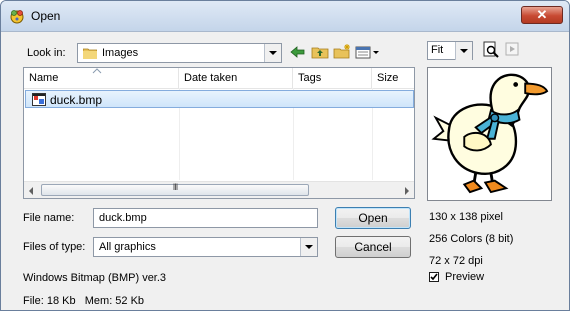  Describe the element at coordinates (367, 52) in the screenshot. I see `view-menu-icon` at that location.